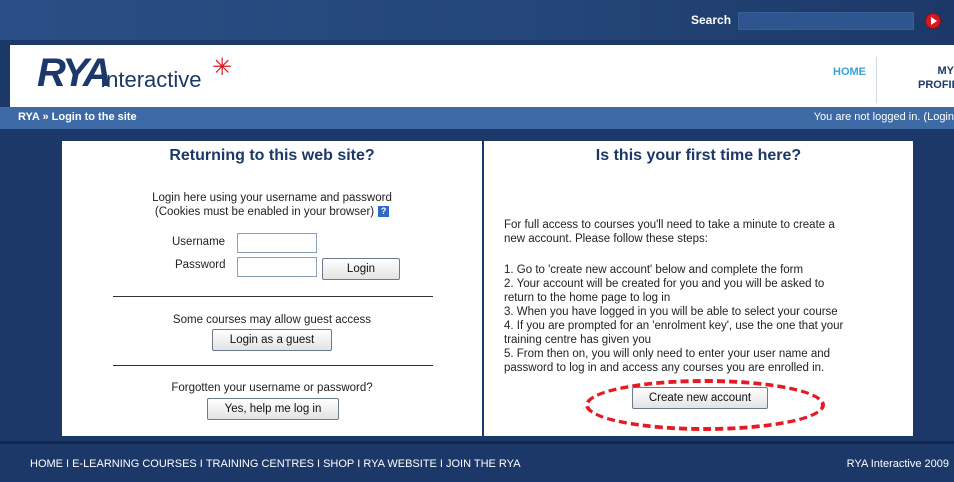 This screenshot has width=954, height=482. Describe the element at coordinates (338, 464) in the screenshot. I see `footer-link-shop: SHOP` at that location.